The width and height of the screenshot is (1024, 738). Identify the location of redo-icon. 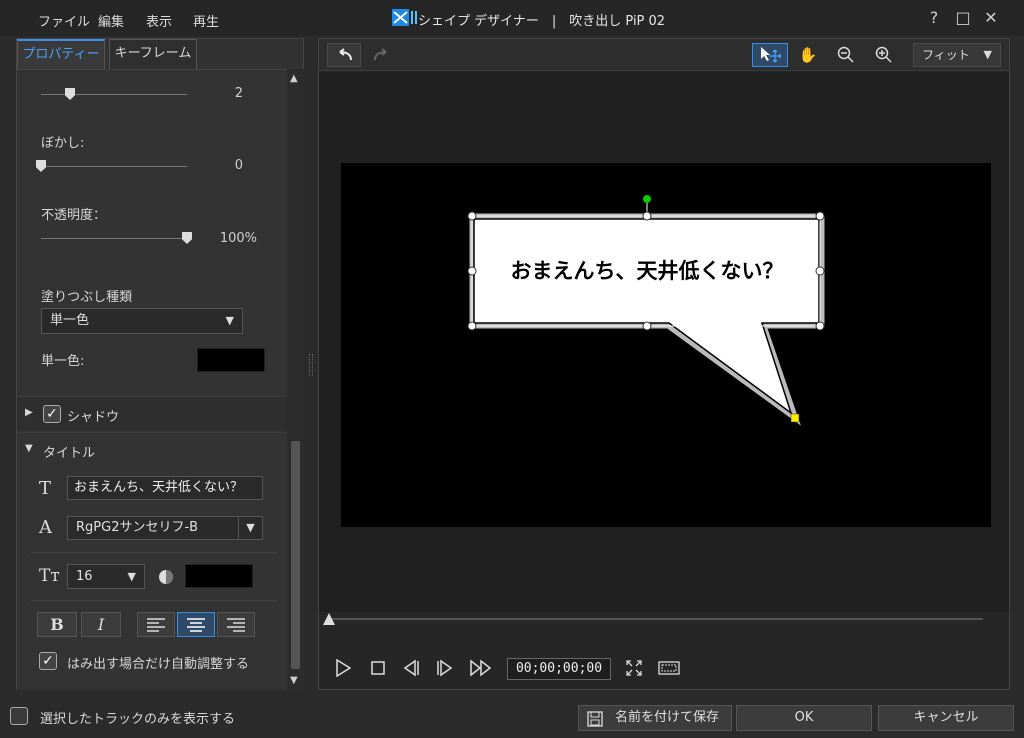
(380, 54).